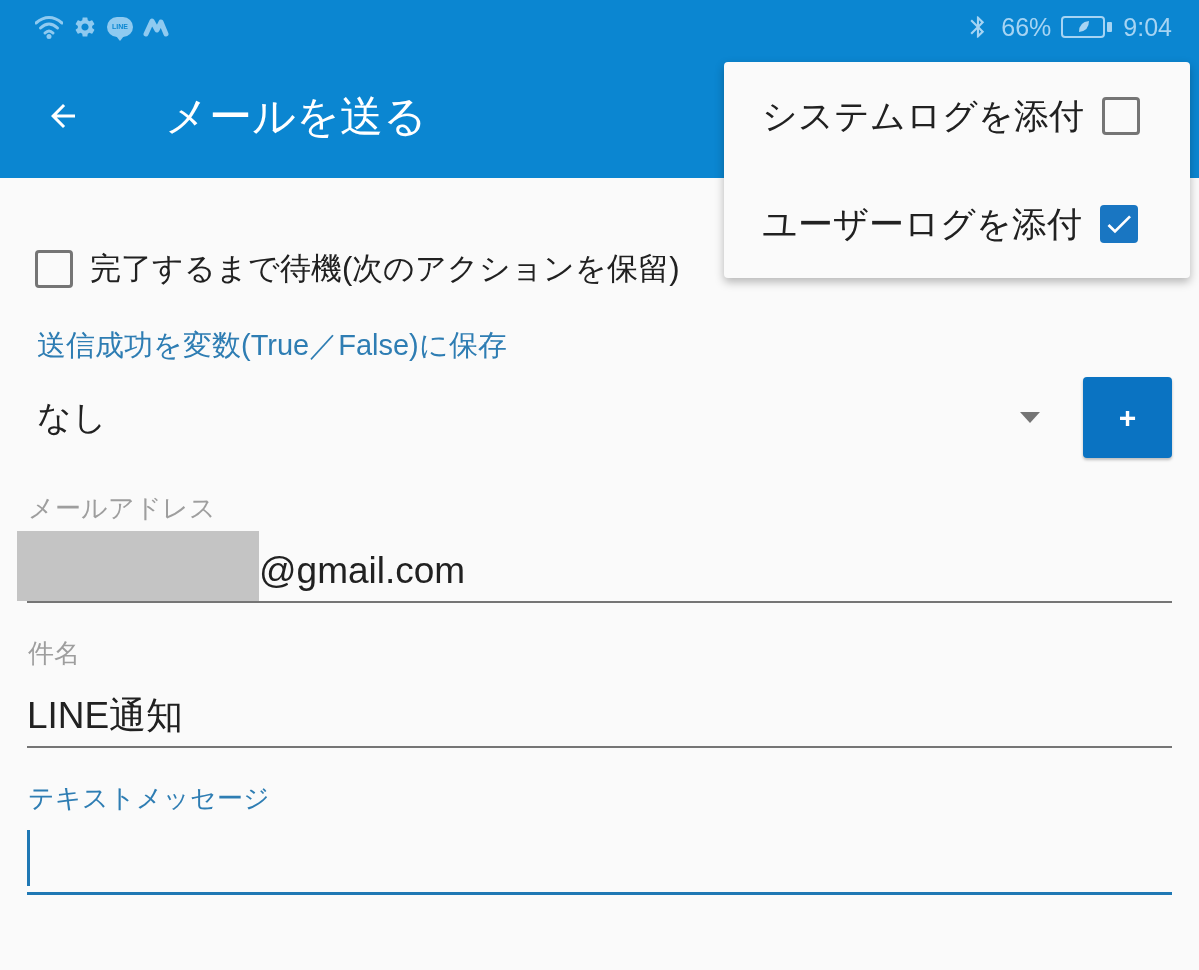  What do you see at coordinates (1030, 417) in the screenshot?
I see `caret-icon` at bounding box center [1030, 417].